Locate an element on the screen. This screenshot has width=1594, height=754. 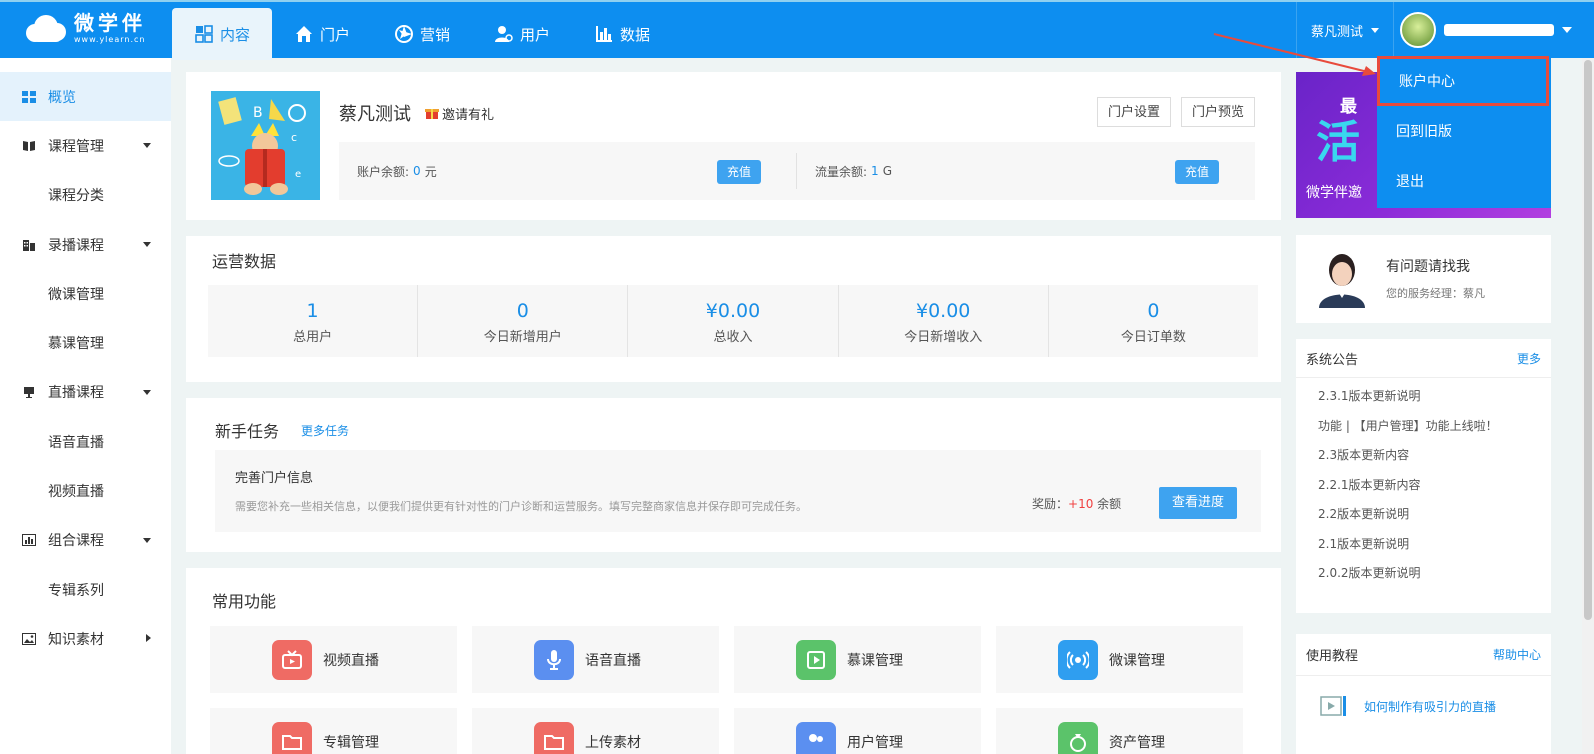
avatar is located at coordinates (1418, 30).